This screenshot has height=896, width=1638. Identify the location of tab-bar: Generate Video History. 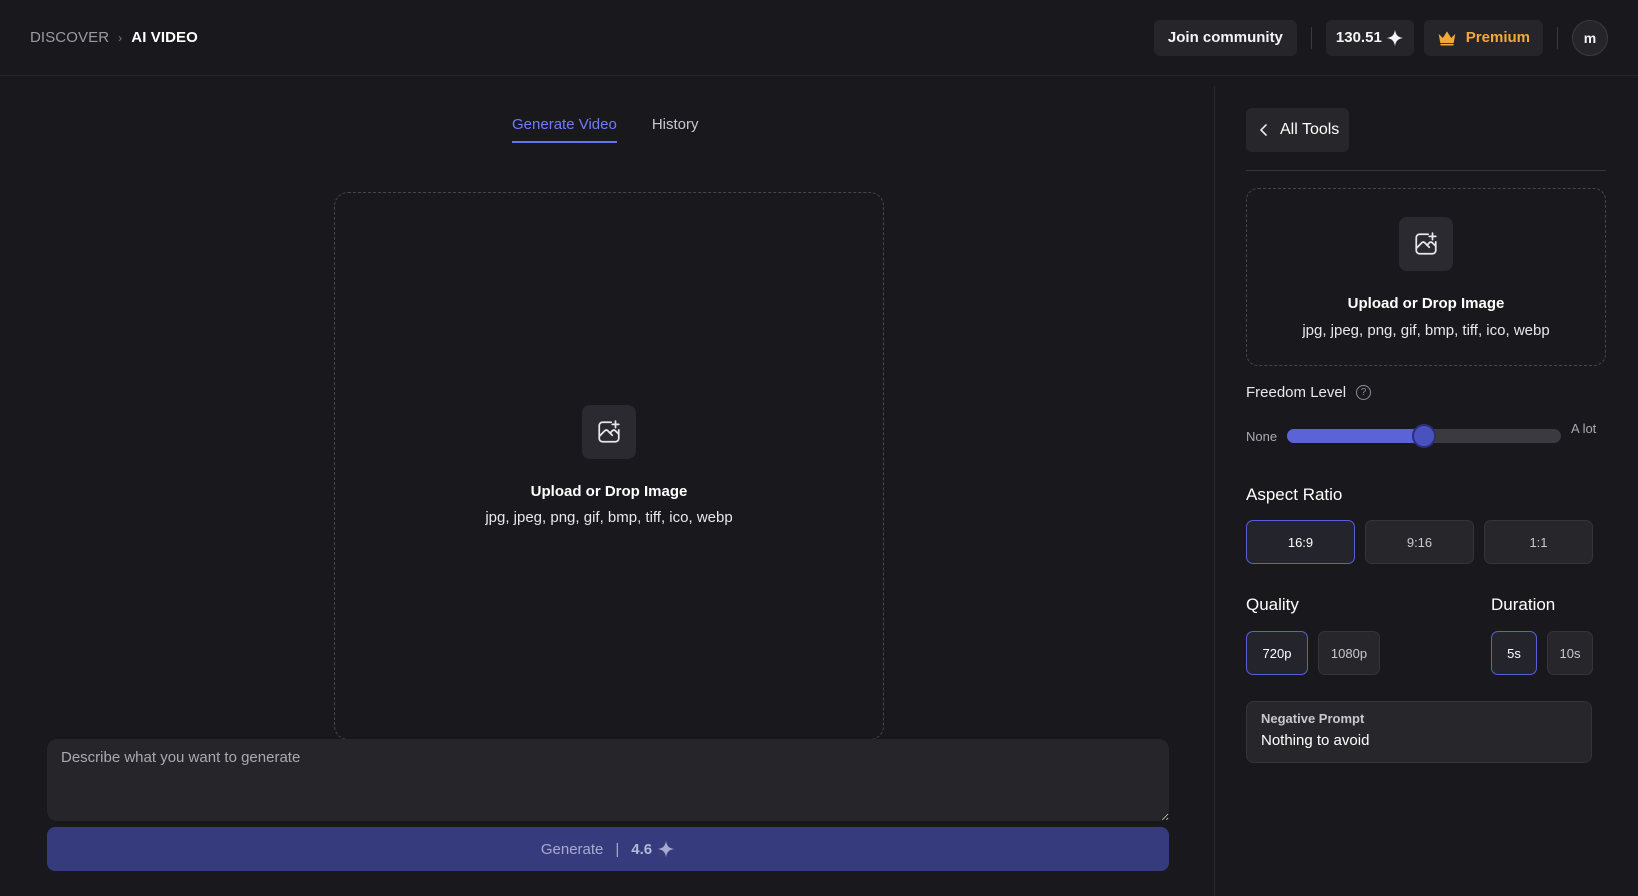
(605, 129).